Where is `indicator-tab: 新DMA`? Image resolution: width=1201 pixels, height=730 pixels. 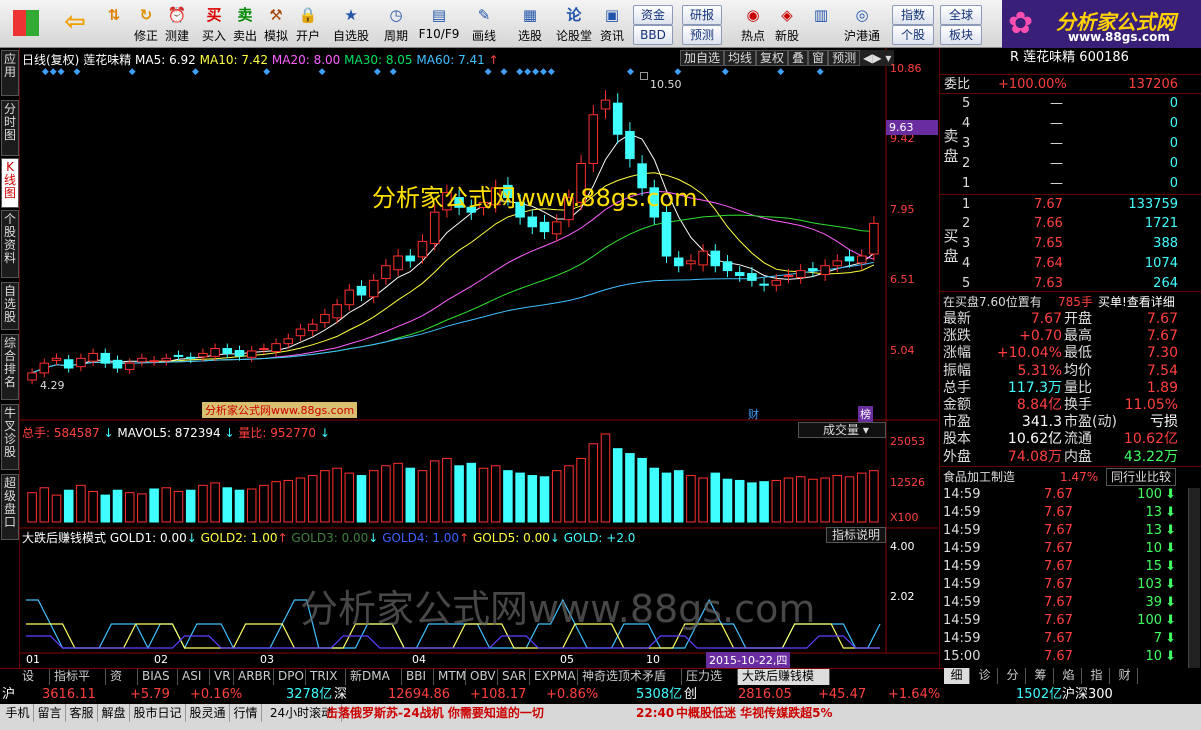
indicator-tab: 新DMA is located at coordinates (374, 677).